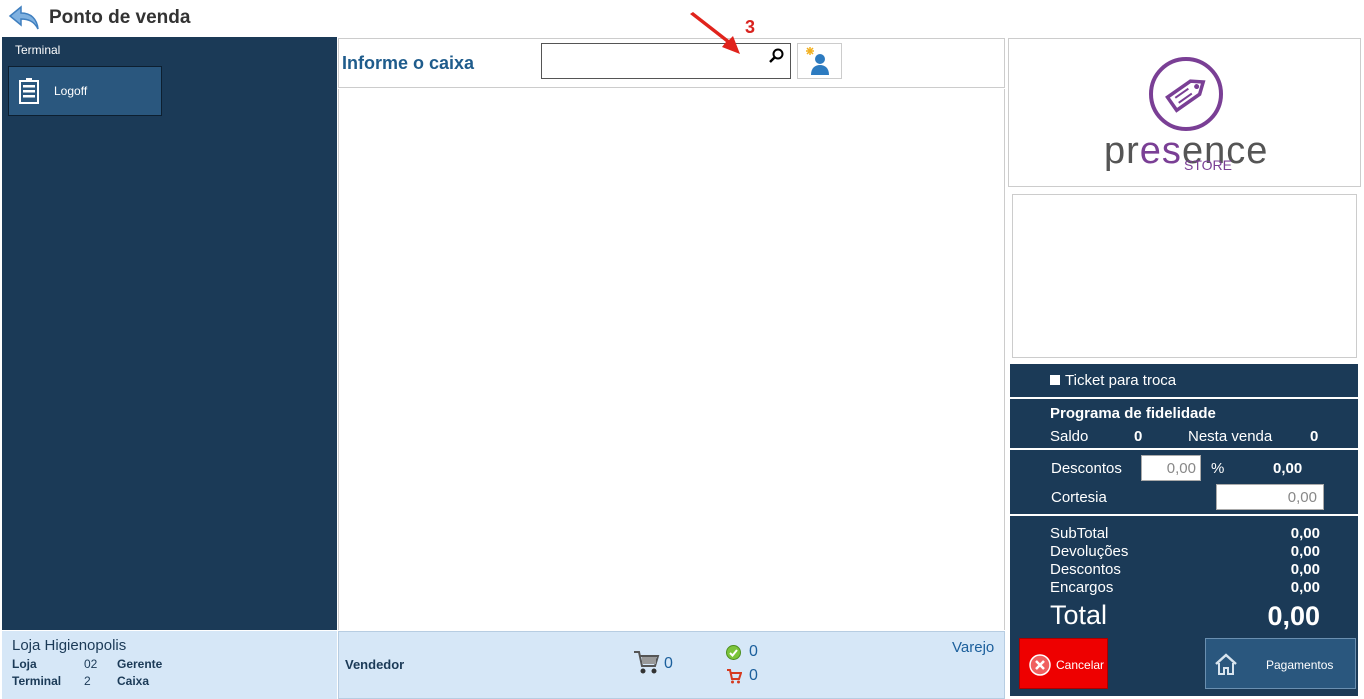  Describe the element at coordinates (734, 678) in the screenshot. I see `red-cart-icon` at that location.